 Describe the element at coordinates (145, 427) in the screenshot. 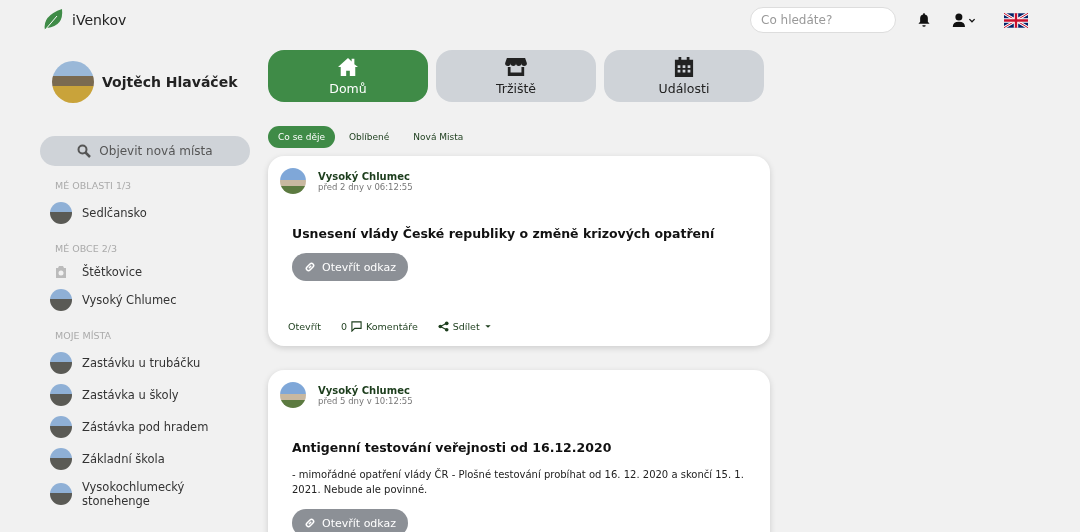

I see `sidebar-item: Zástávka pod hradem` at that location.